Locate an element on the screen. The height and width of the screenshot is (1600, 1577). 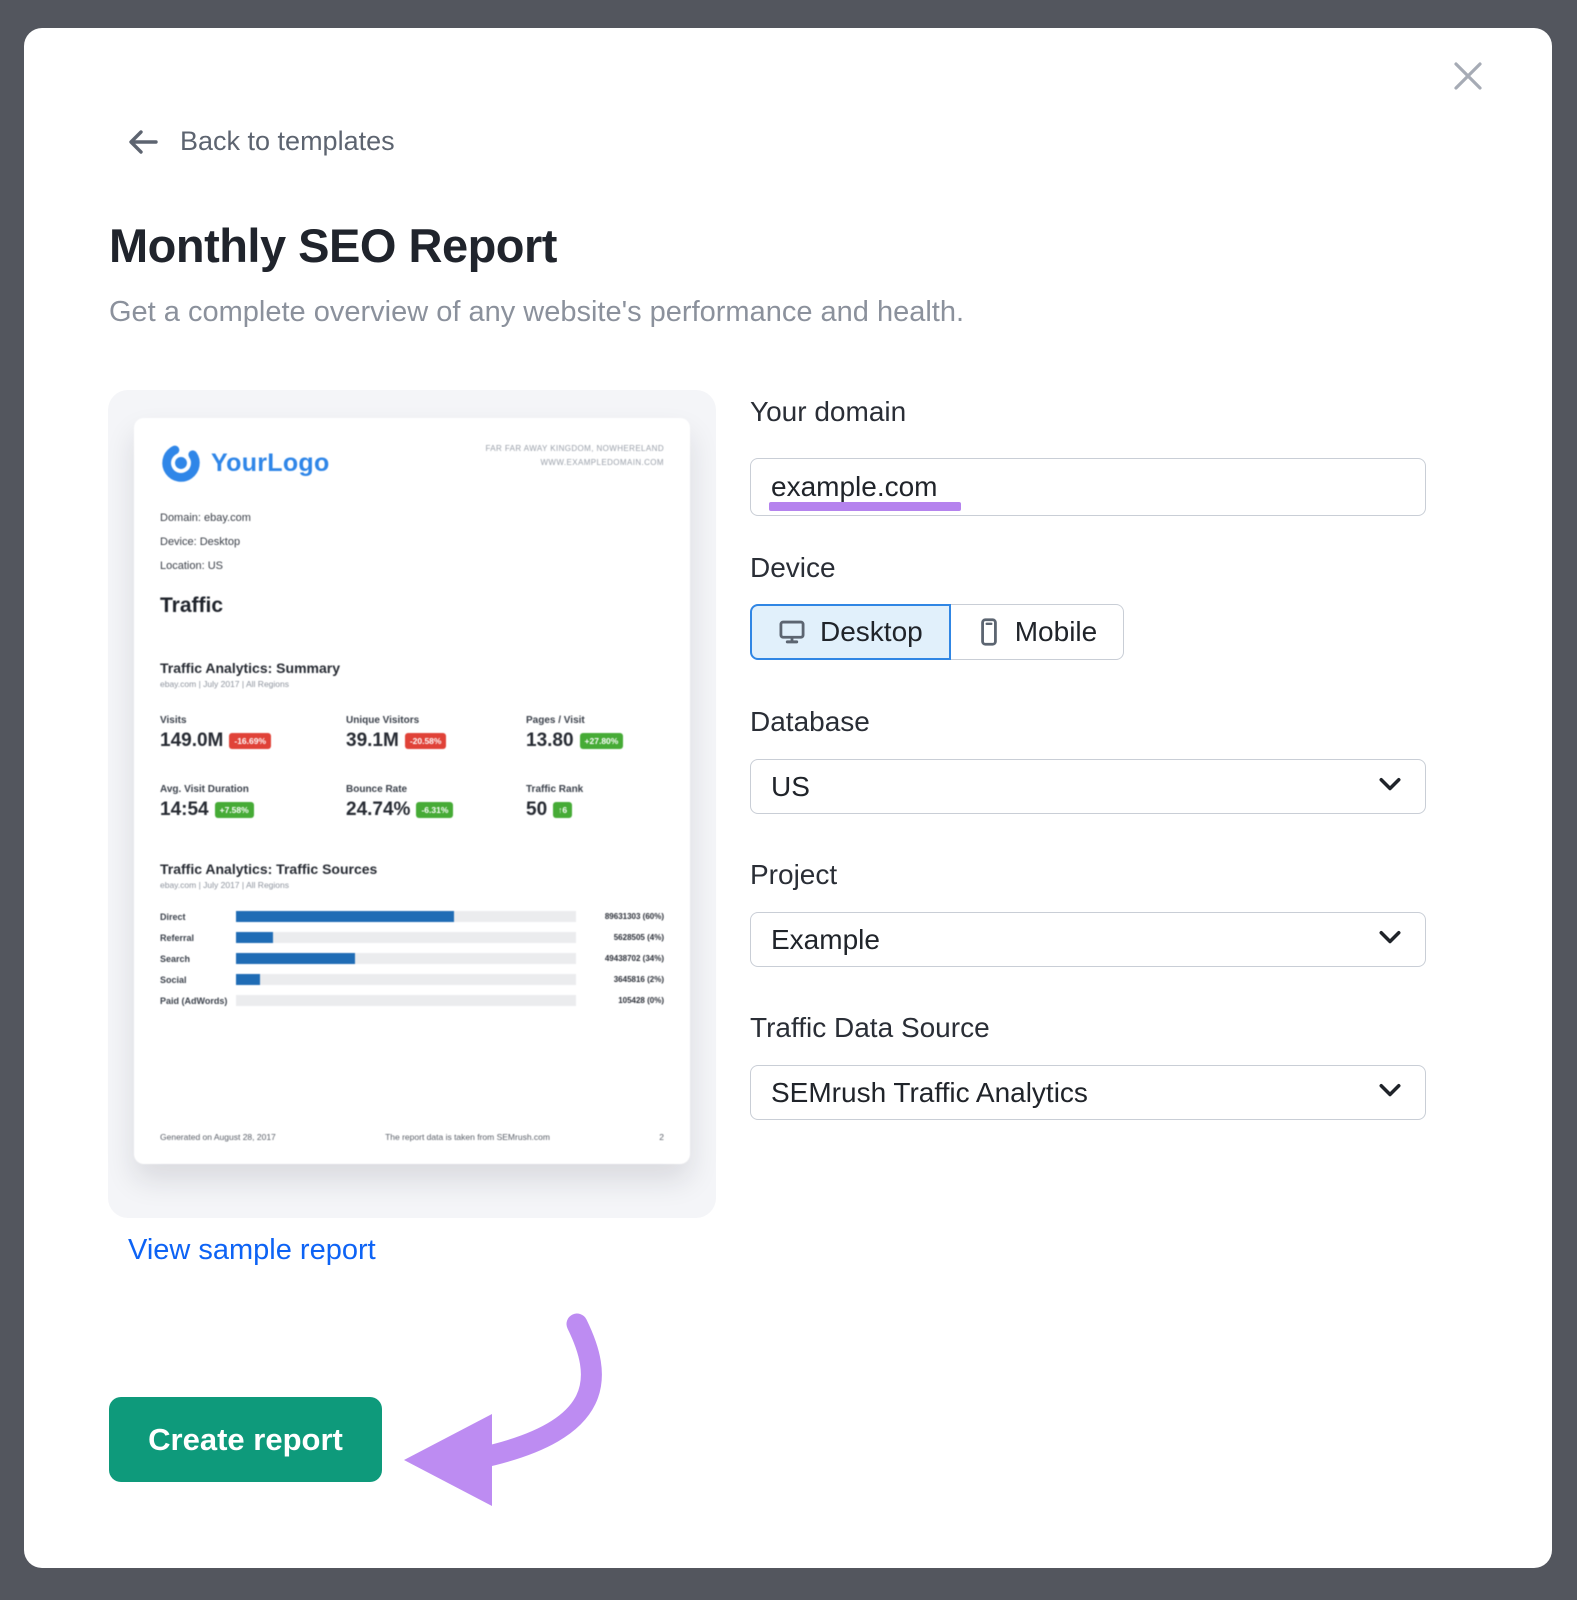
stat-avg-visit-duration: Avg. Visit Duration 14:54 +7.58% is located at coordinates (253, 802).